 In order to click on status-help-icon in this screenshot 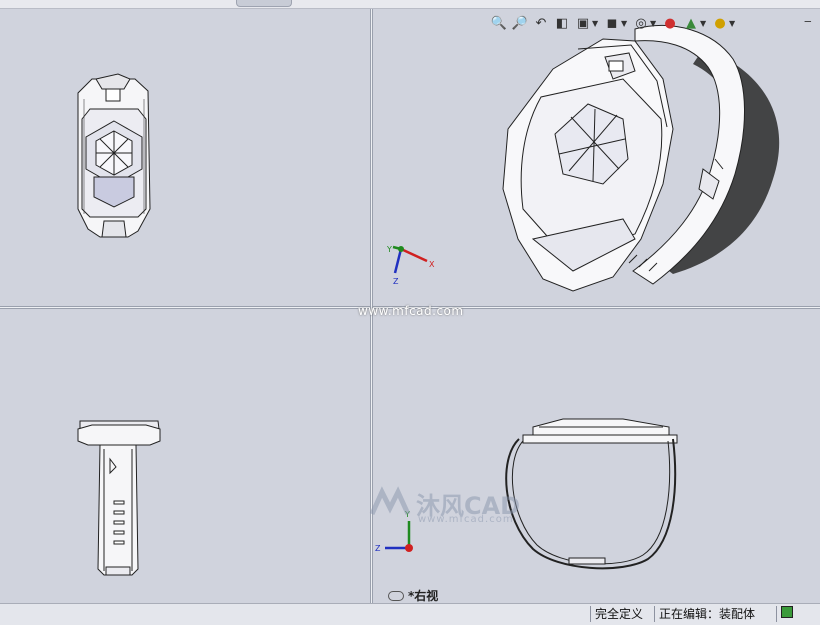, I will do `click(794, 614)`.